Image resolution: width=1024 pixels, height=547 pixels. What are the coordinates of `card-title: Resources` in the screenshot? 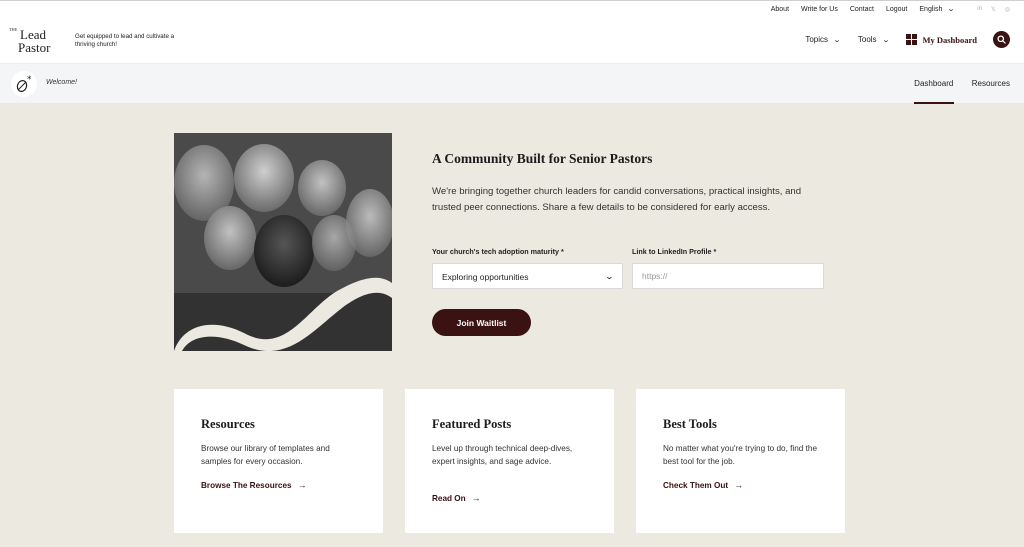 It's located at (228, 424).